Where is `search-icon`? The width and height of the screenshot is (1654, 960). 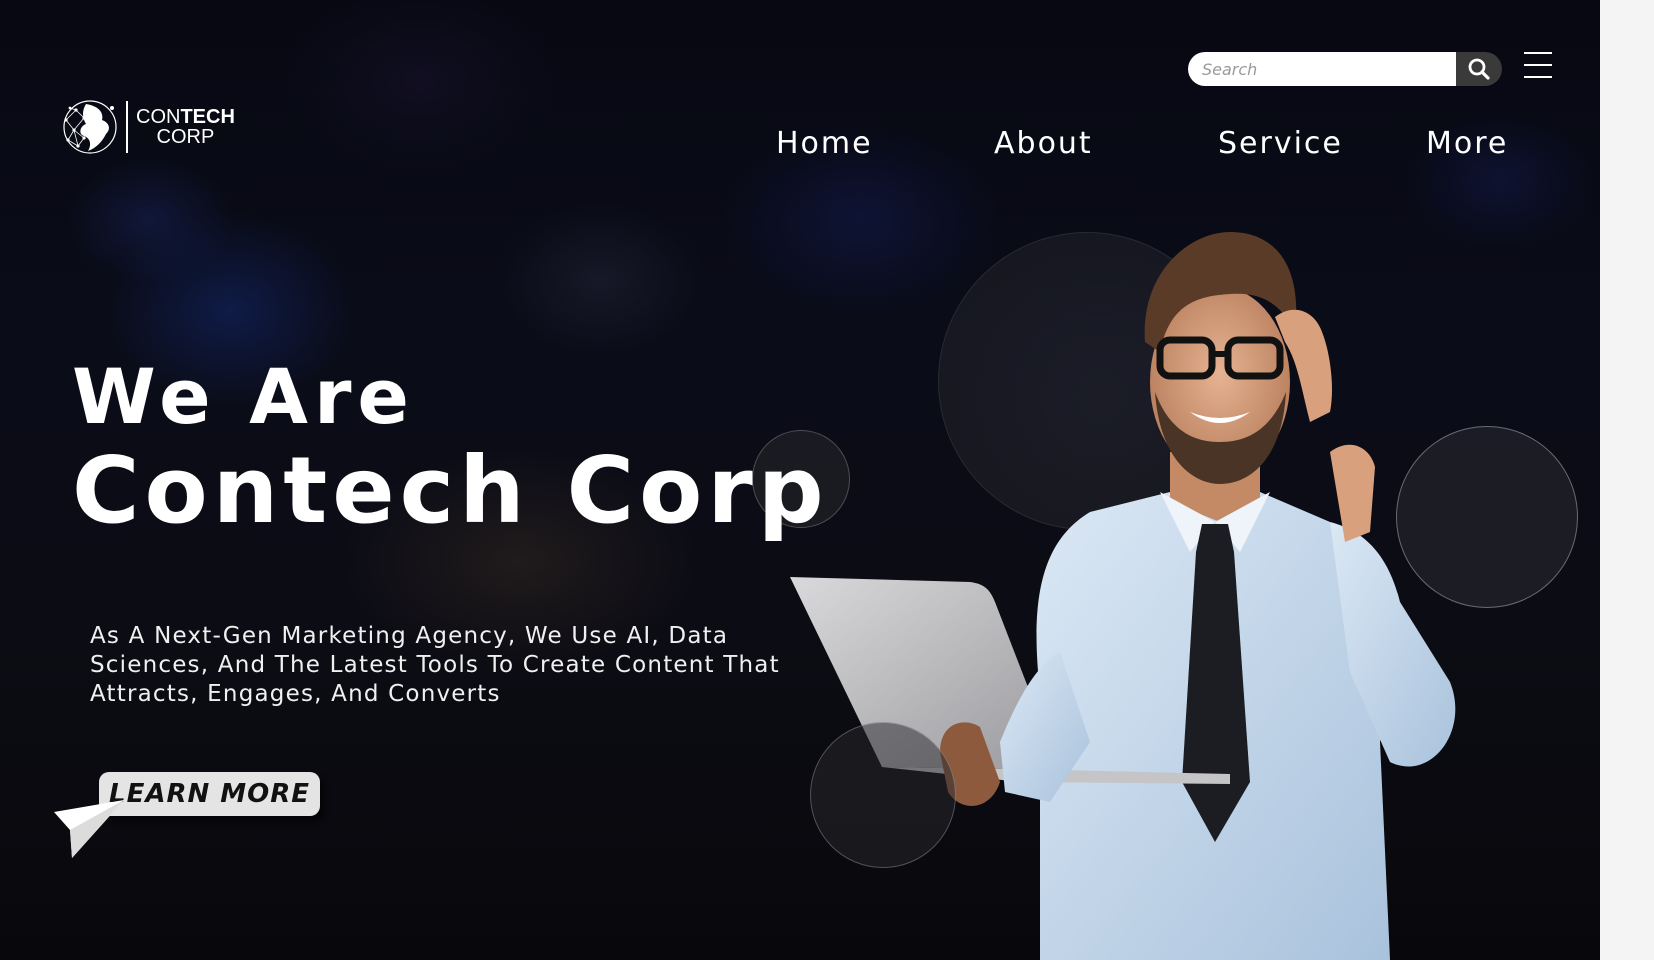 search-icon is located at coordinates (1479, 69).